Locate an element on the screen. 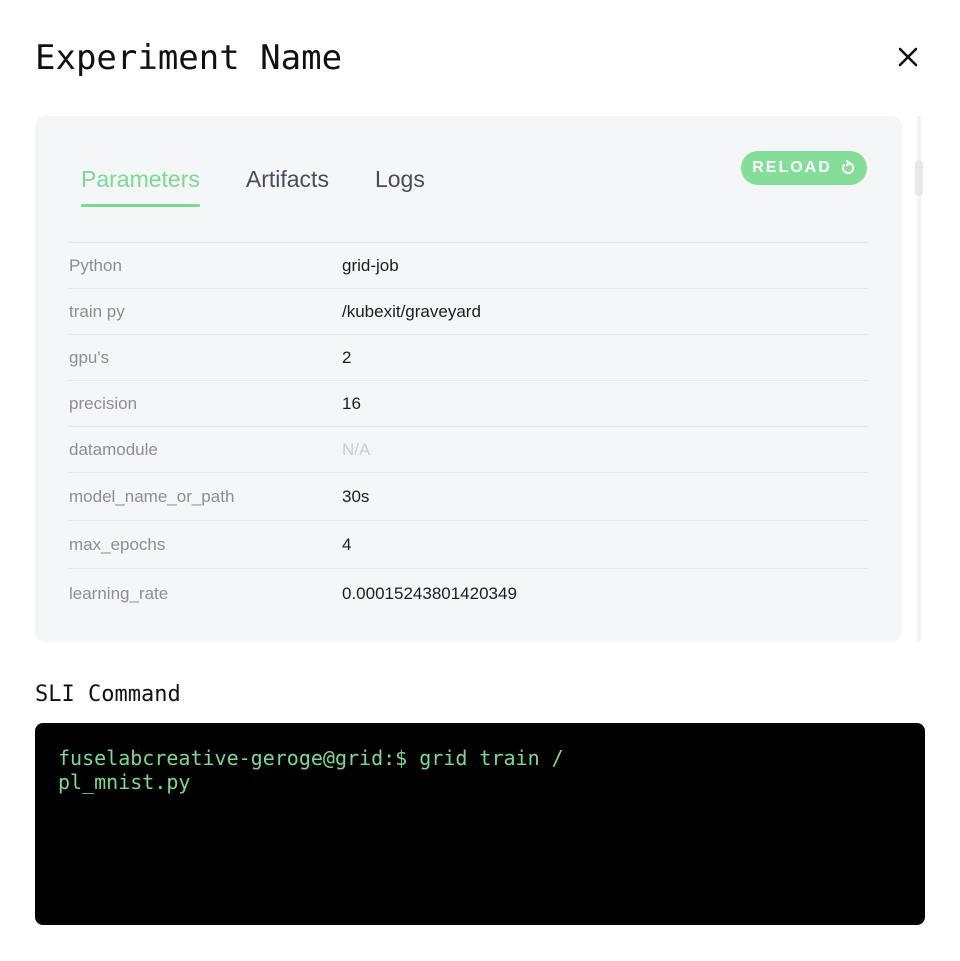  modal-title: Experiment Name is located at coordinates (189, 58).